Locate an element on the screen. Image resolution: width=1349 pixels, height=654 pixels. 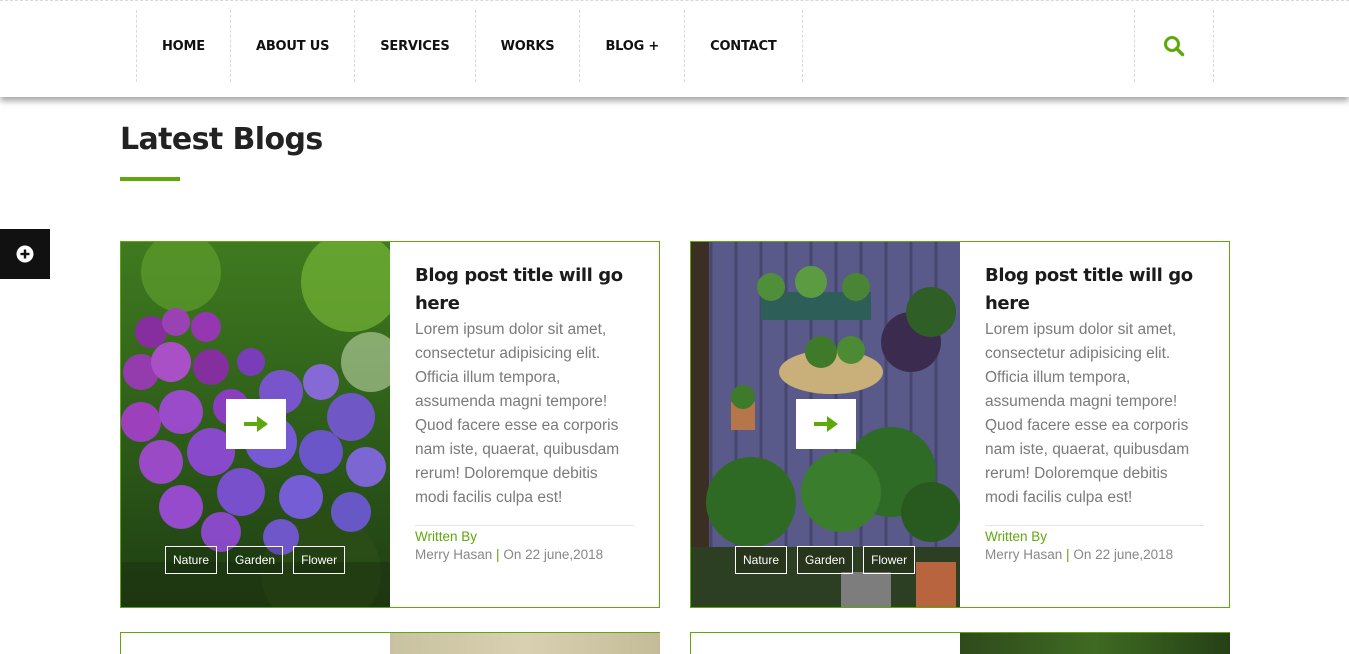
nav-item-about: ABOUT US is located at coordinates (291, 46).